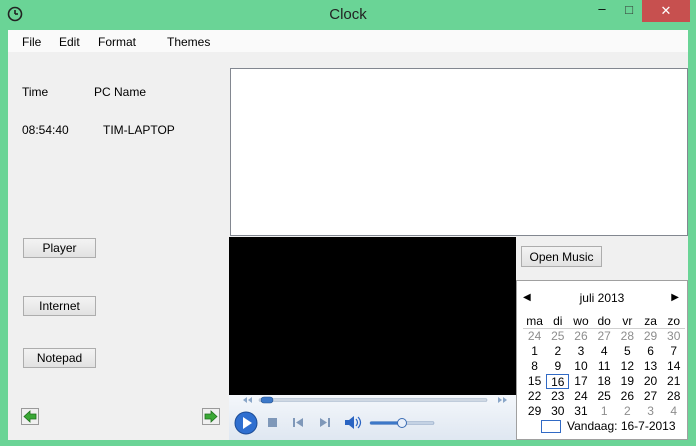  What do you see at coordinates (325, 422) in the screenshot?
I see `next-icon` at bounding box center [325, 422].